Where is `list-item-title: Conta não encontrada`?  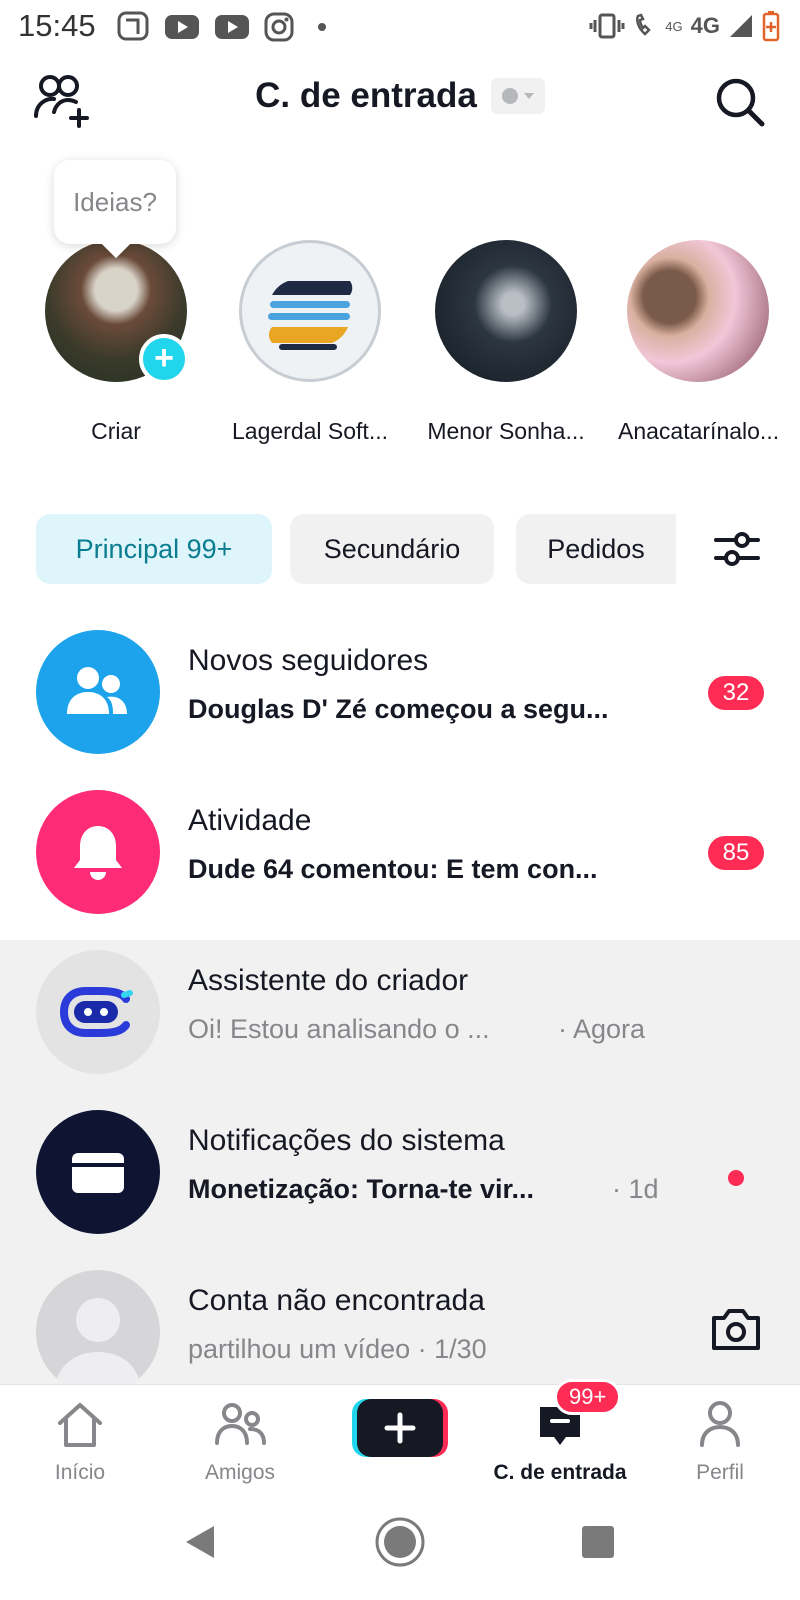
list-item-title: Conta não encontrada is located at coordinates (336, 1300).